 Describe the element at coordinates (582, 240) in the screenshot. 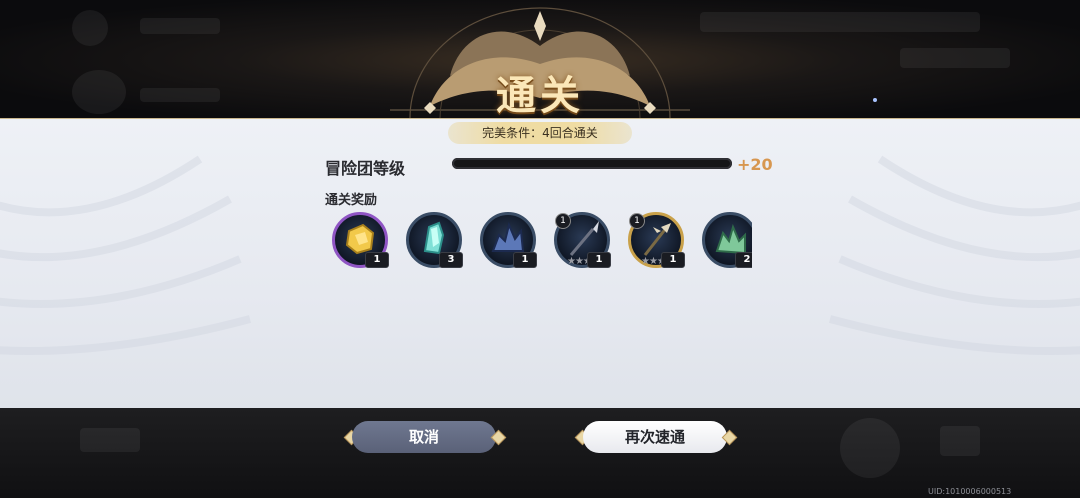

I see `reward-item-spear: 1 ★★★ 1` at that location.